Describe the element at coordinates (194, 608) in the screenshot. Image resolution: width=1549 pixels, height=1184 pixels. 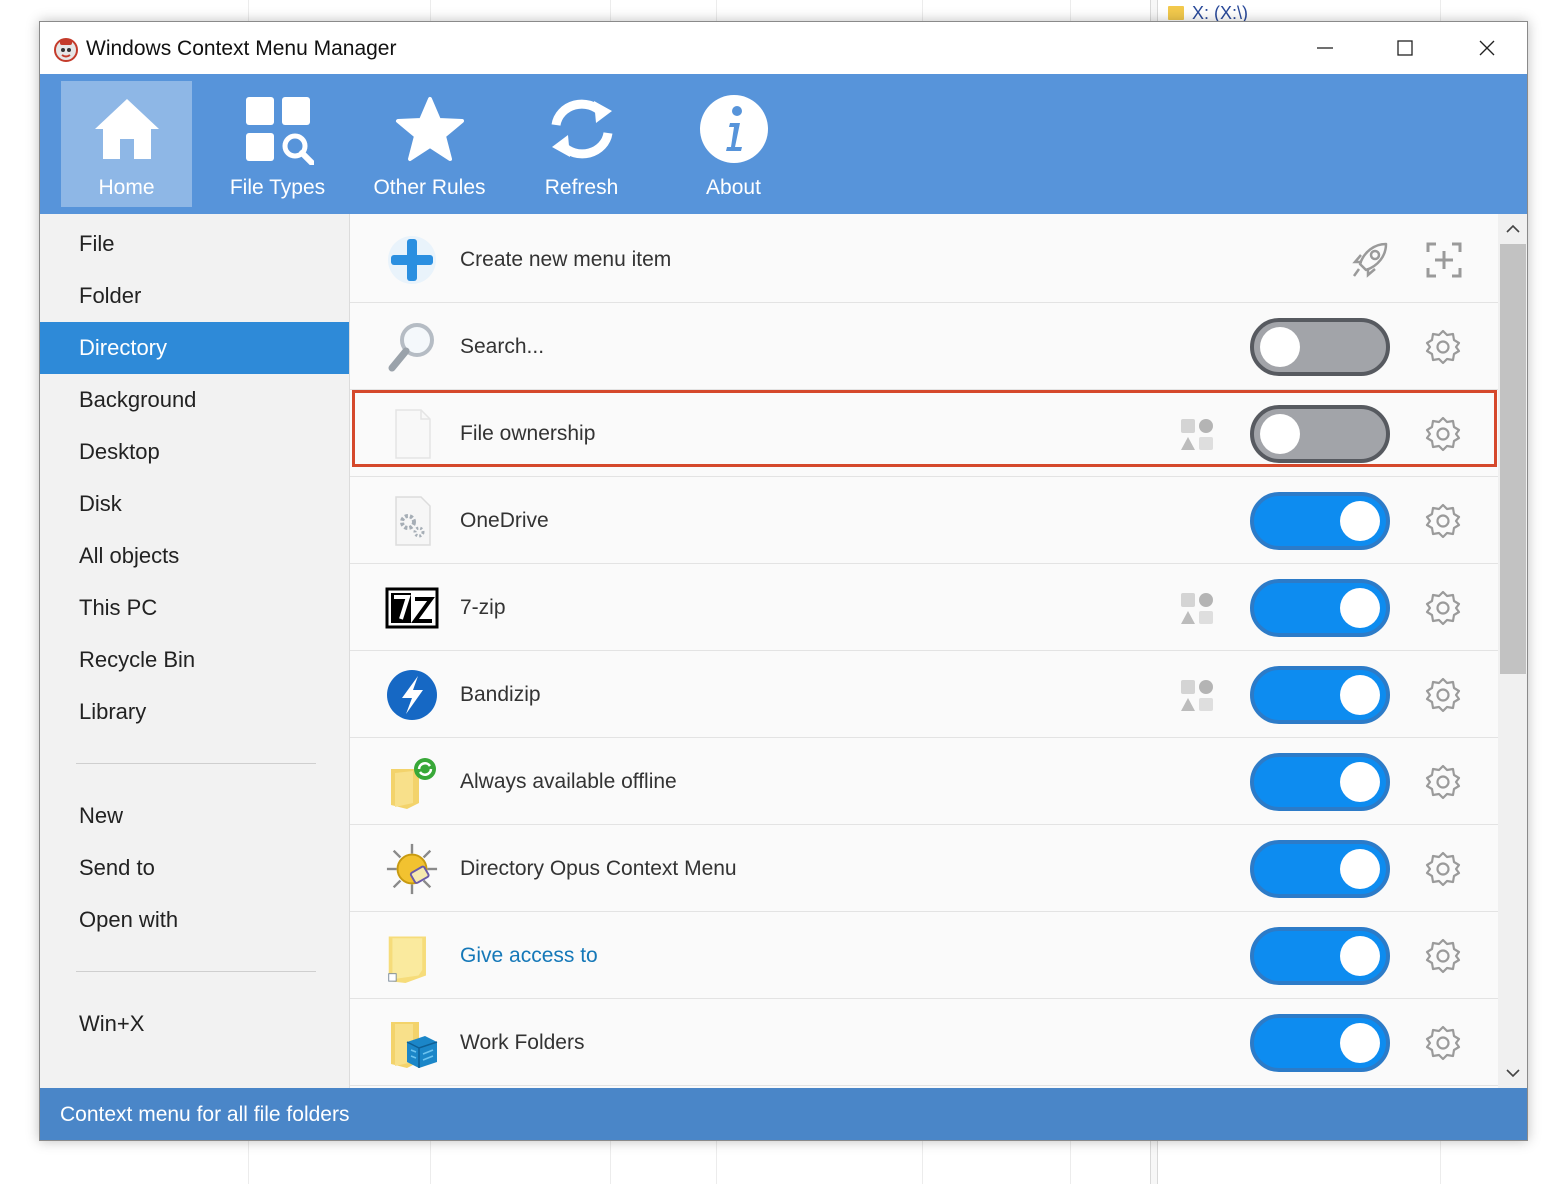
I see `sidebar-item-this-pc: This PC` at that location.